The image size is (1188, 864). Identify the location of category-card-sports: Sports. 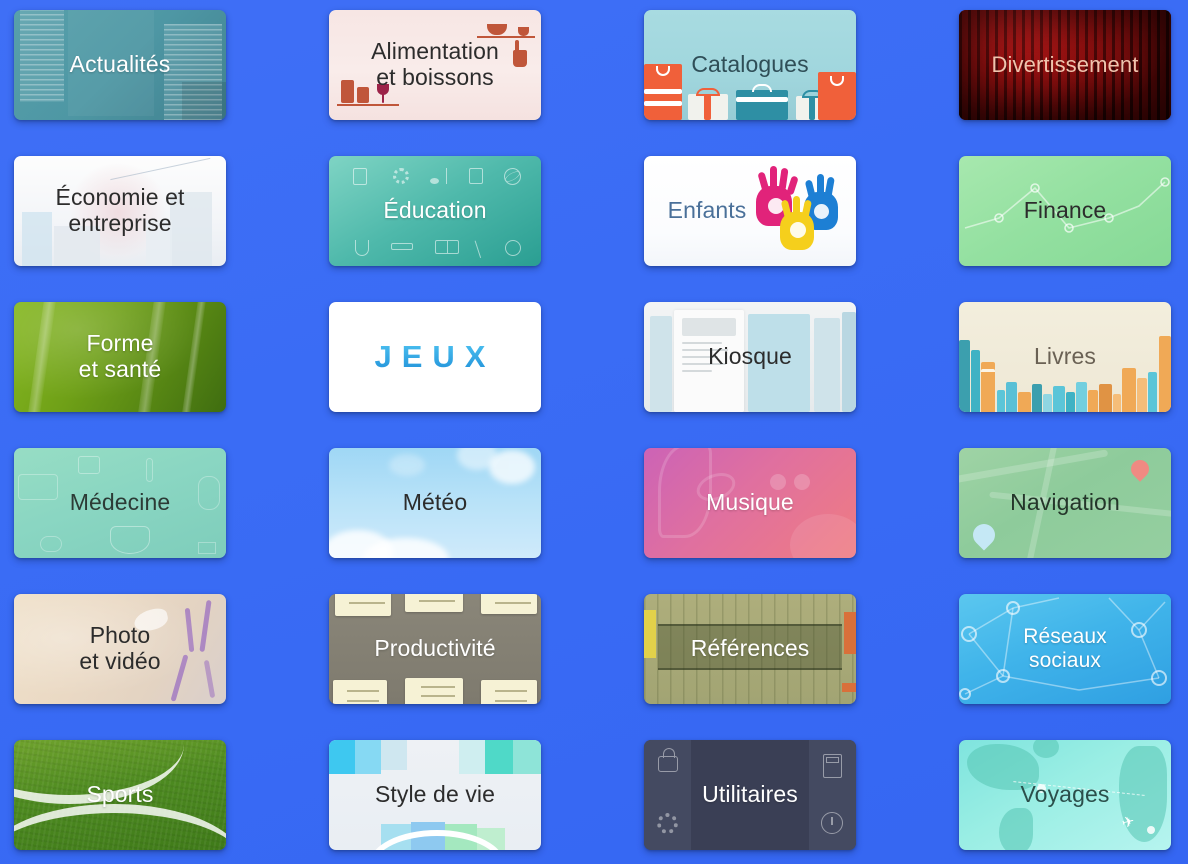
(120, 795).